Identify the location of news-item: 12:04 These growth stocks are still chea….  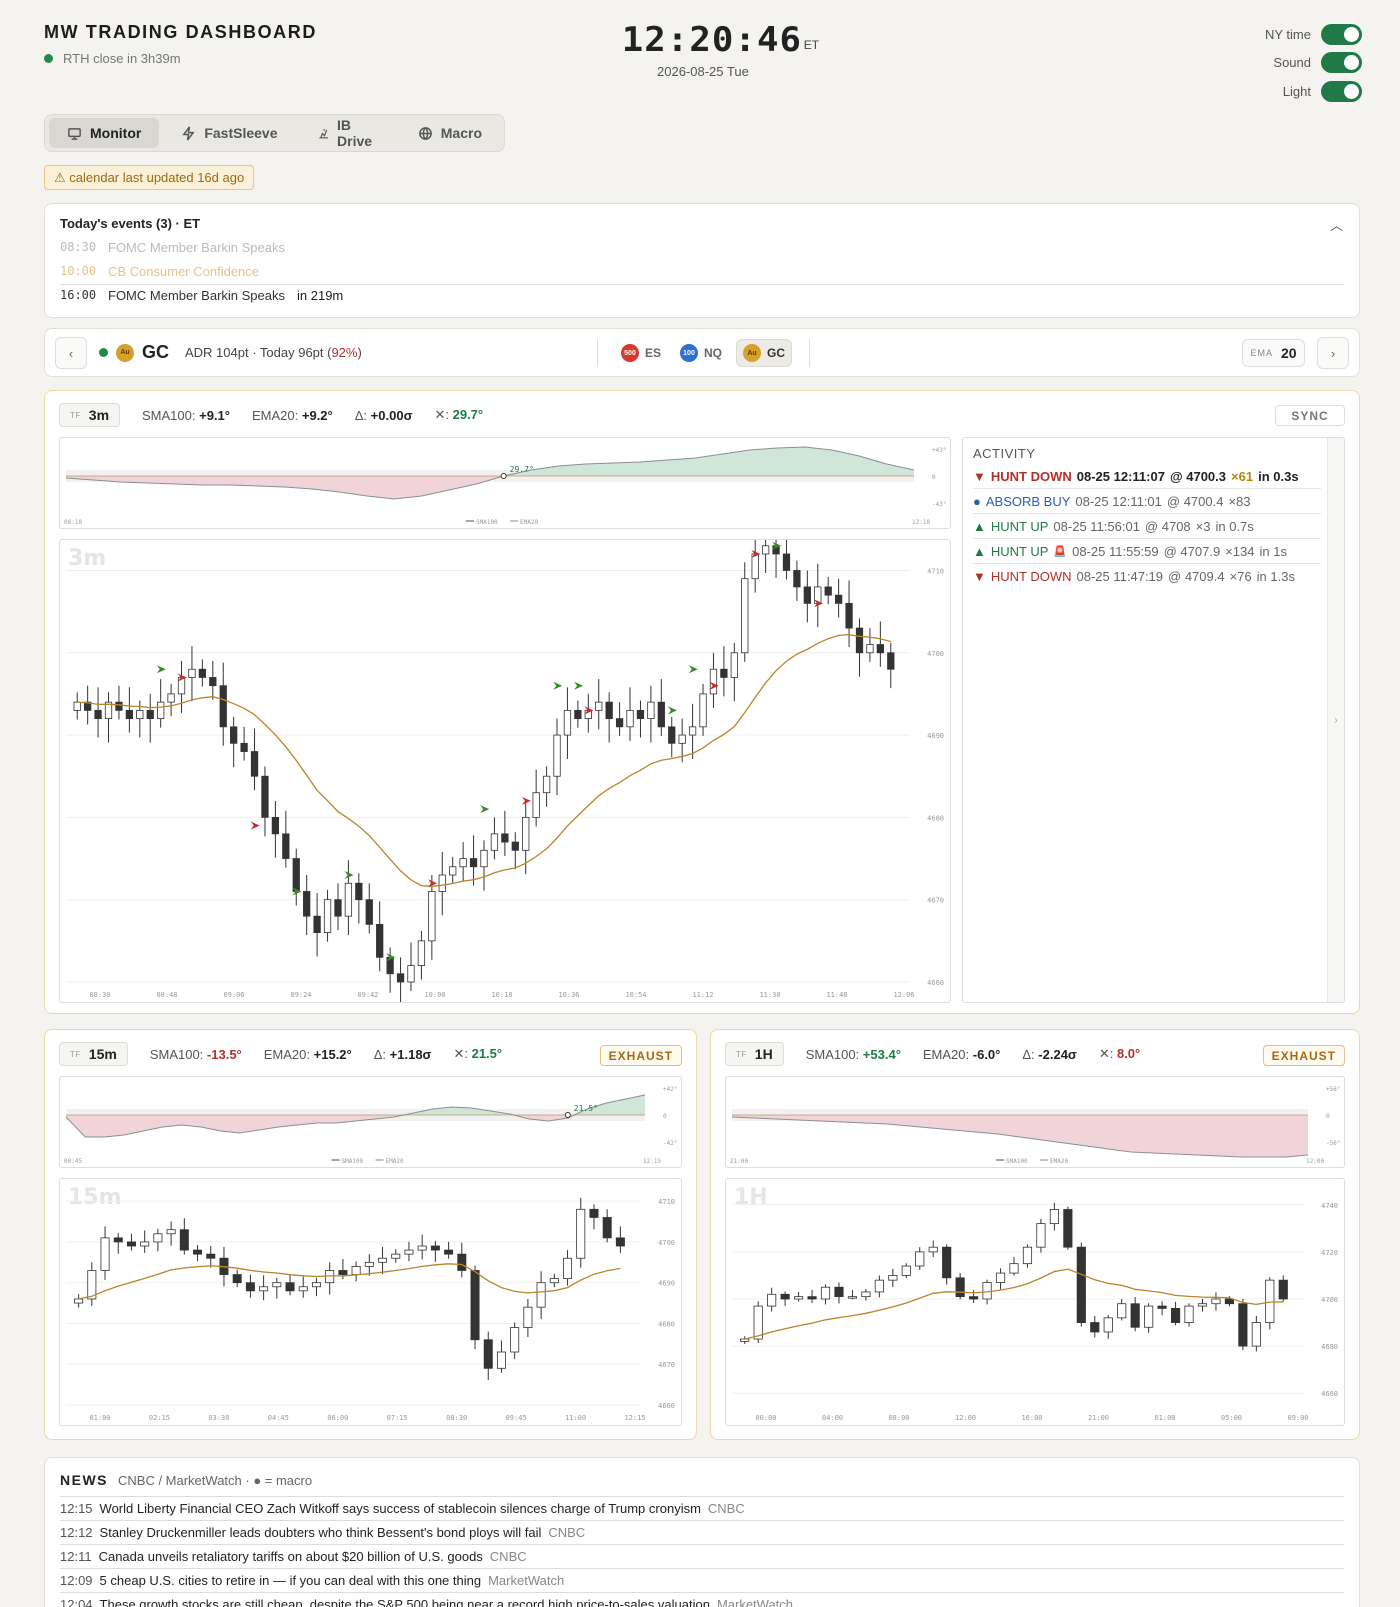
(702, 1599).